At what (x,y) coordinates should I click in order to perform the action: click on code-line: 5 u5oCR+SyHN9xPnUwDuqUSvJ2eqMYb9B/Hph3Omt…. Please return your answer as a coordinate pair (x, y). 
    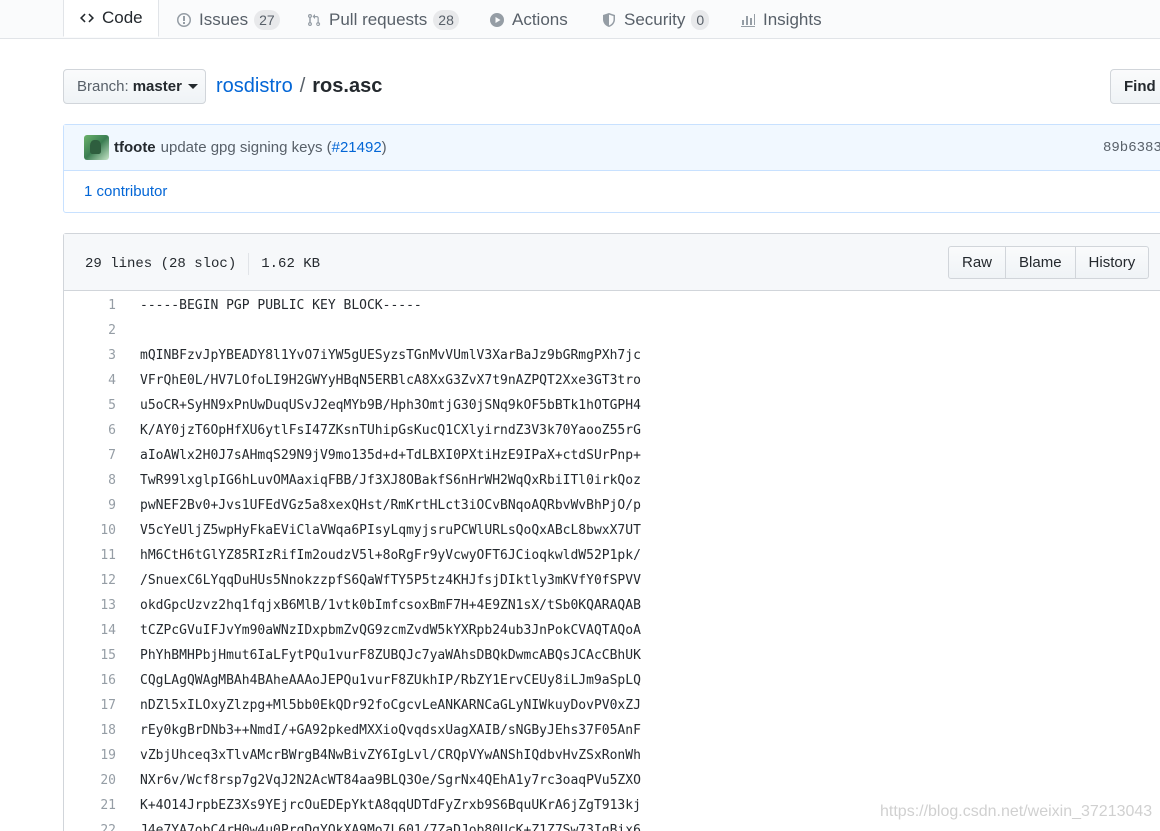
    Looking at the image, I should click on (612, 405).